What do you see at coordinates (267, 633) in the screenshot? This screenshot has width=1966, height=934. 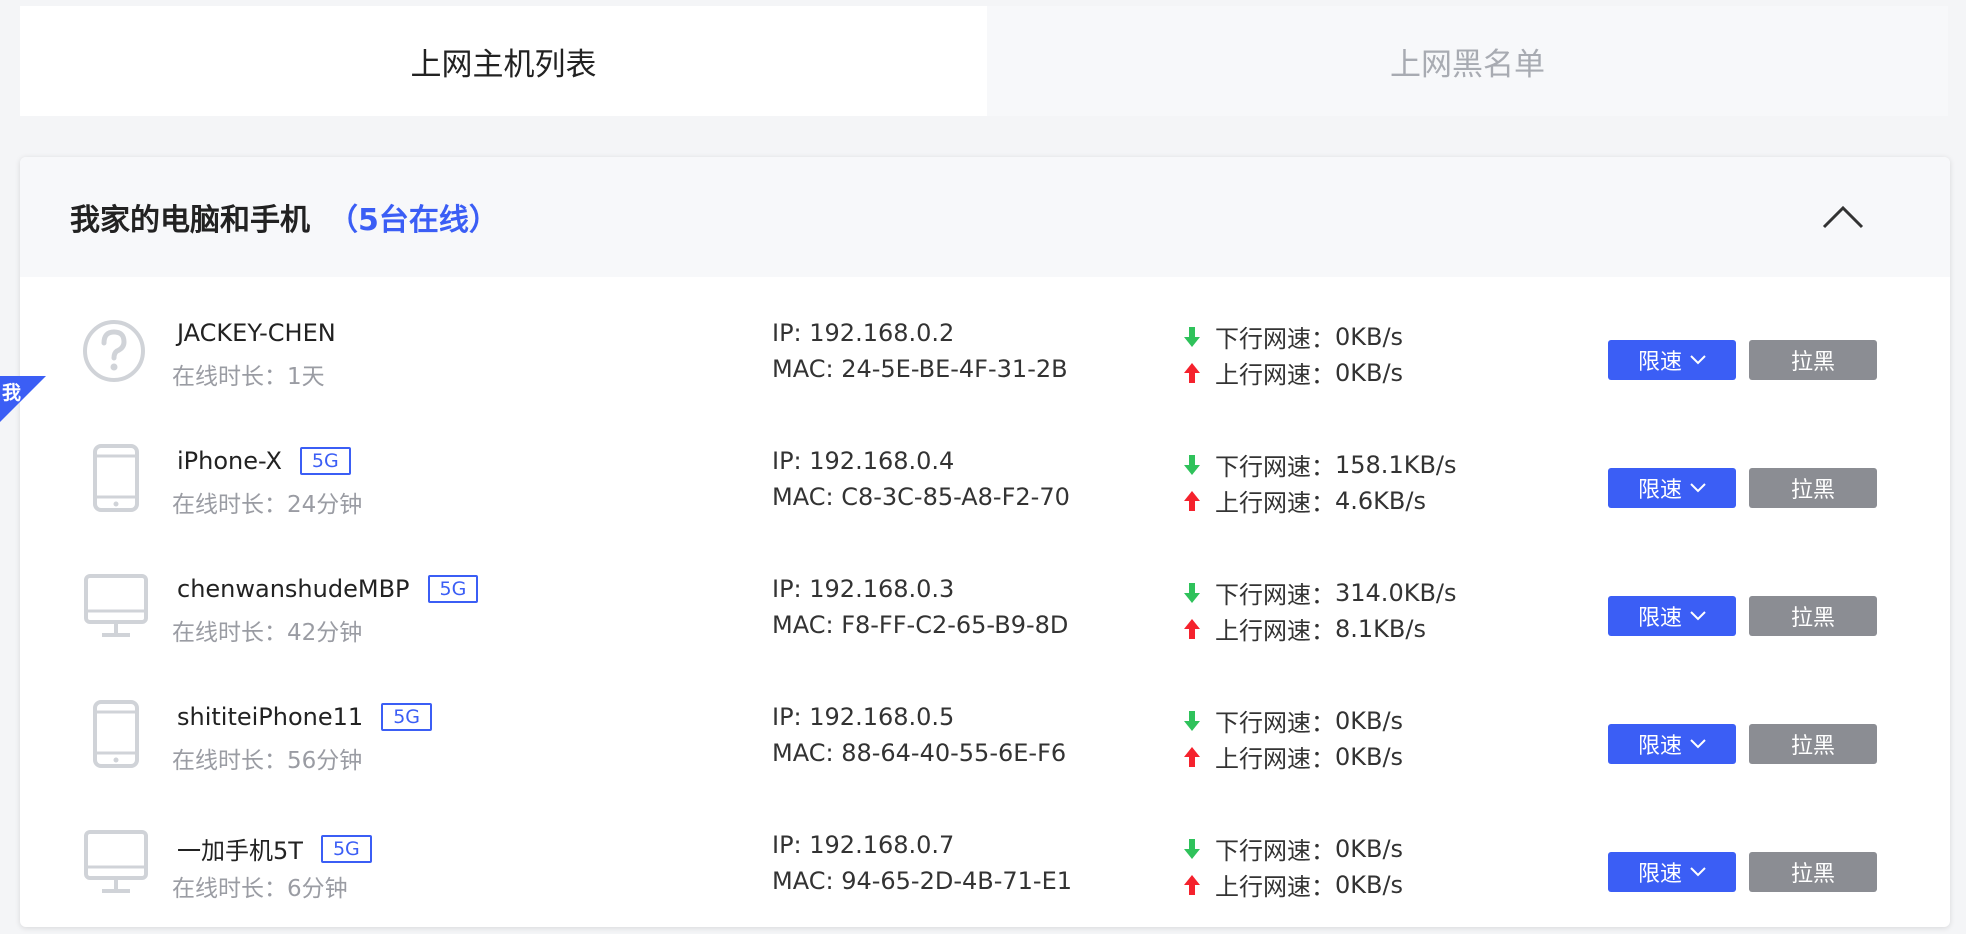 I see `online-duration: 在线时长：42分钟` at bounding box center [267, 633].